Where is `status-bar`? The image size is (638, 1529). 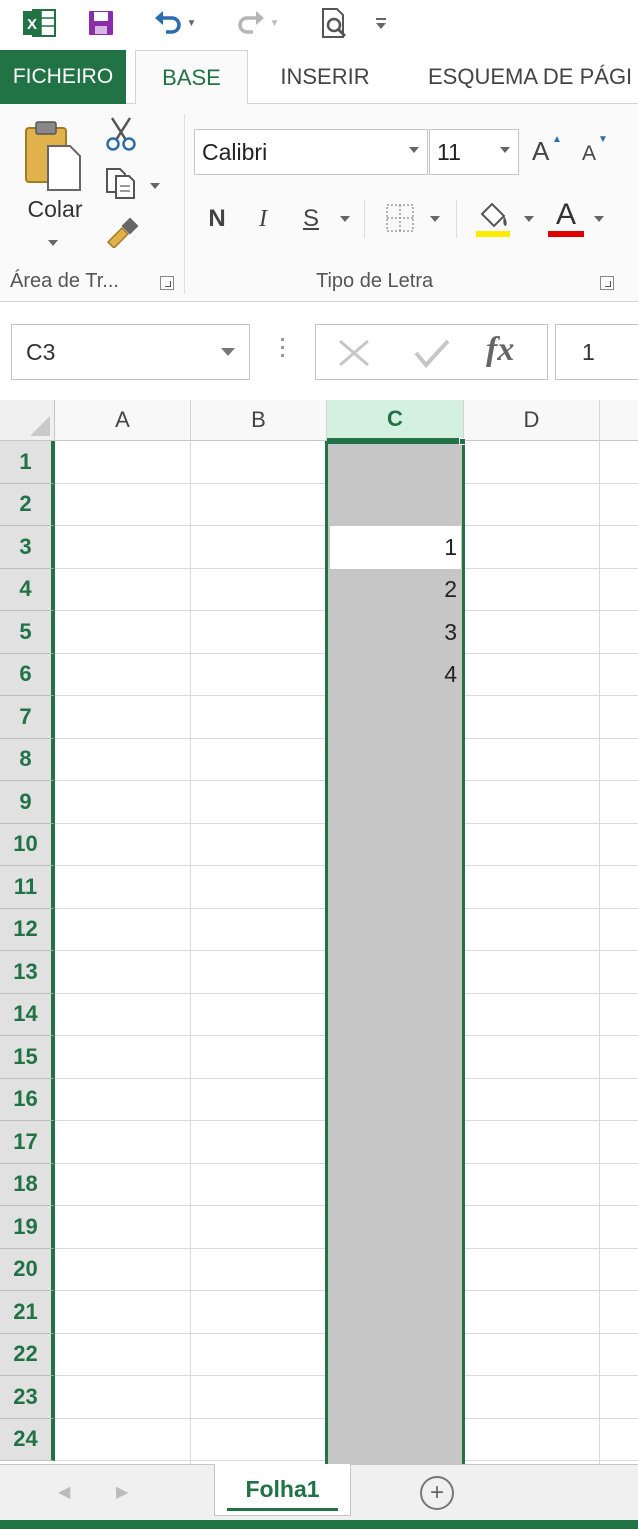 status-bar is located at coordinates (319, 1524).